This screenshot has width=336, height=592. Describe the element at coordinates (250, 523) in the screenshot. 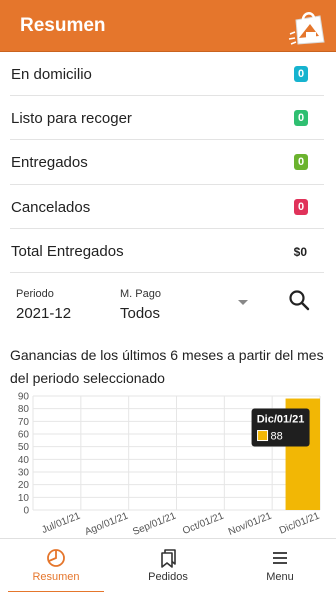

I see `x-tick-label: Nov/01/21` at that location.